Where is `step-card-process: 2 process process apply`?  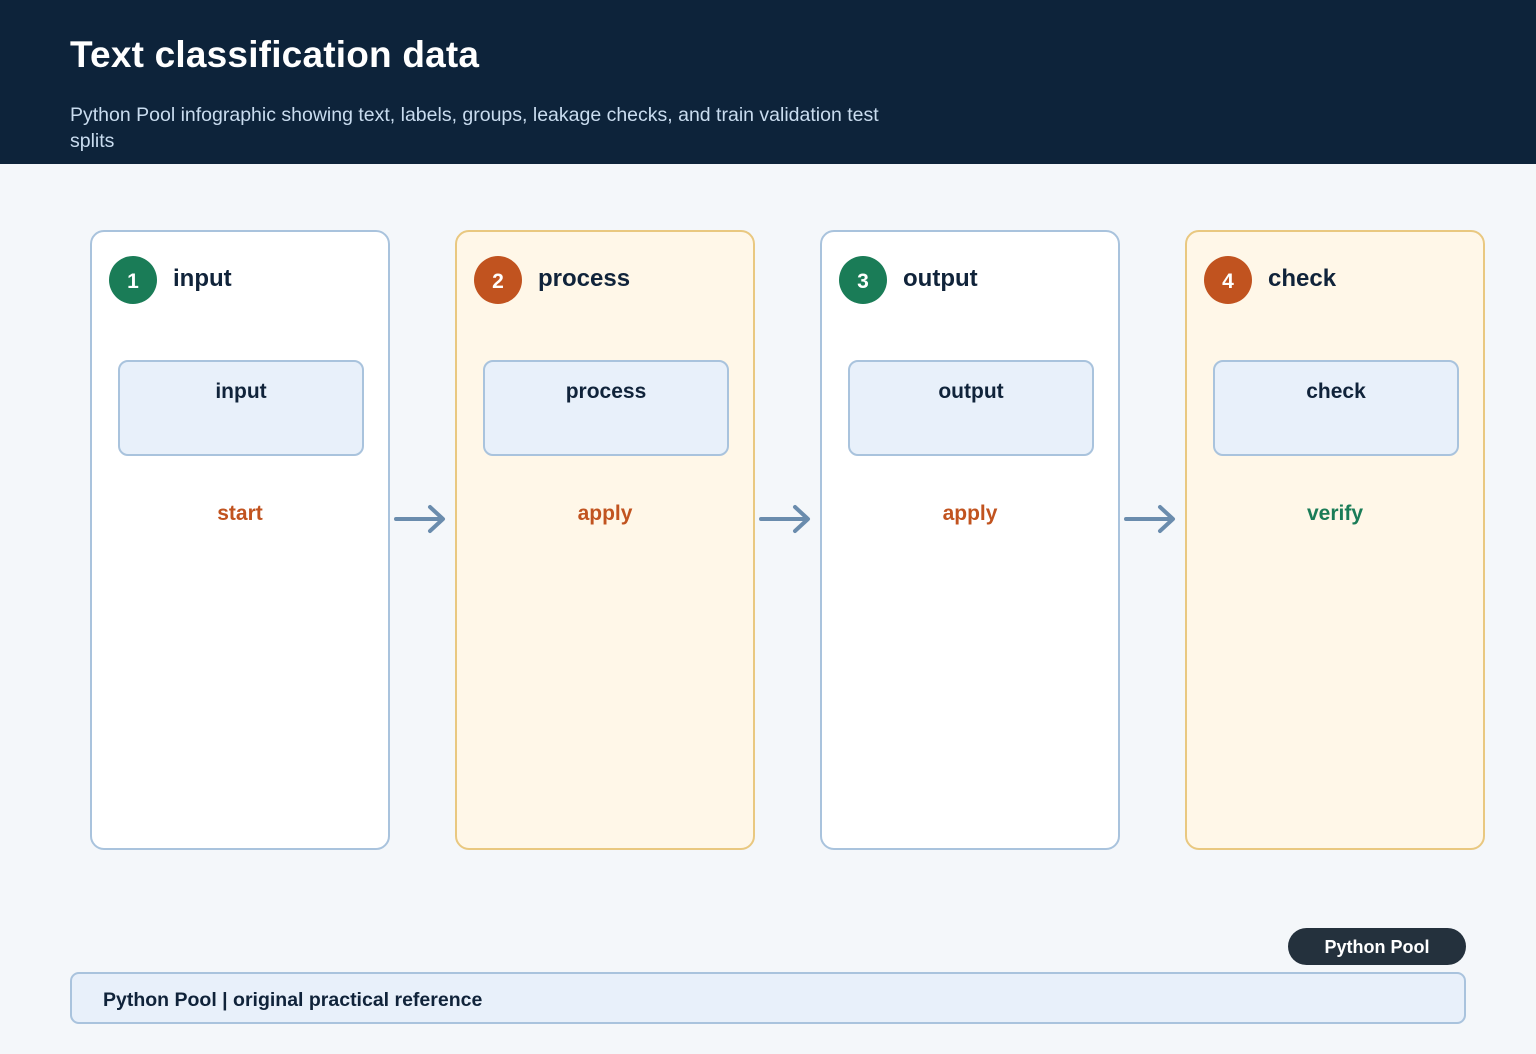 step-card-process: 2 process process apply is located at coordinates (605, 540).